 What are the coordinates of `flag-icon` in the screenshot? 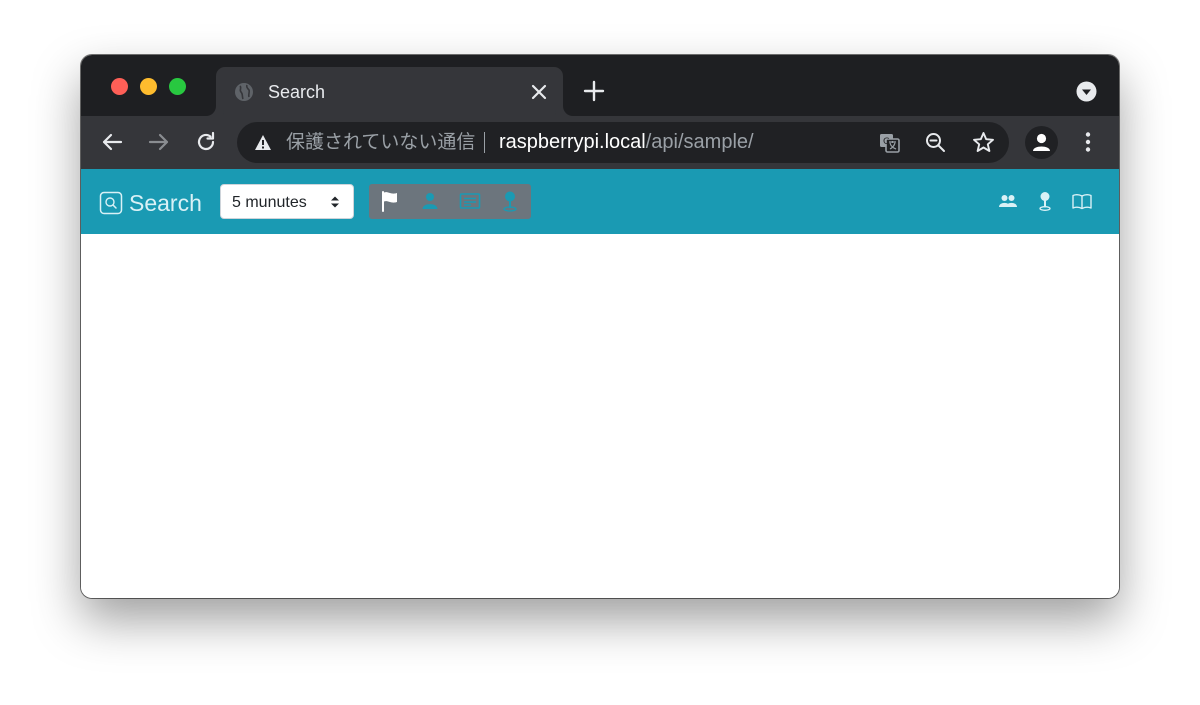 It's located at (390, 201).